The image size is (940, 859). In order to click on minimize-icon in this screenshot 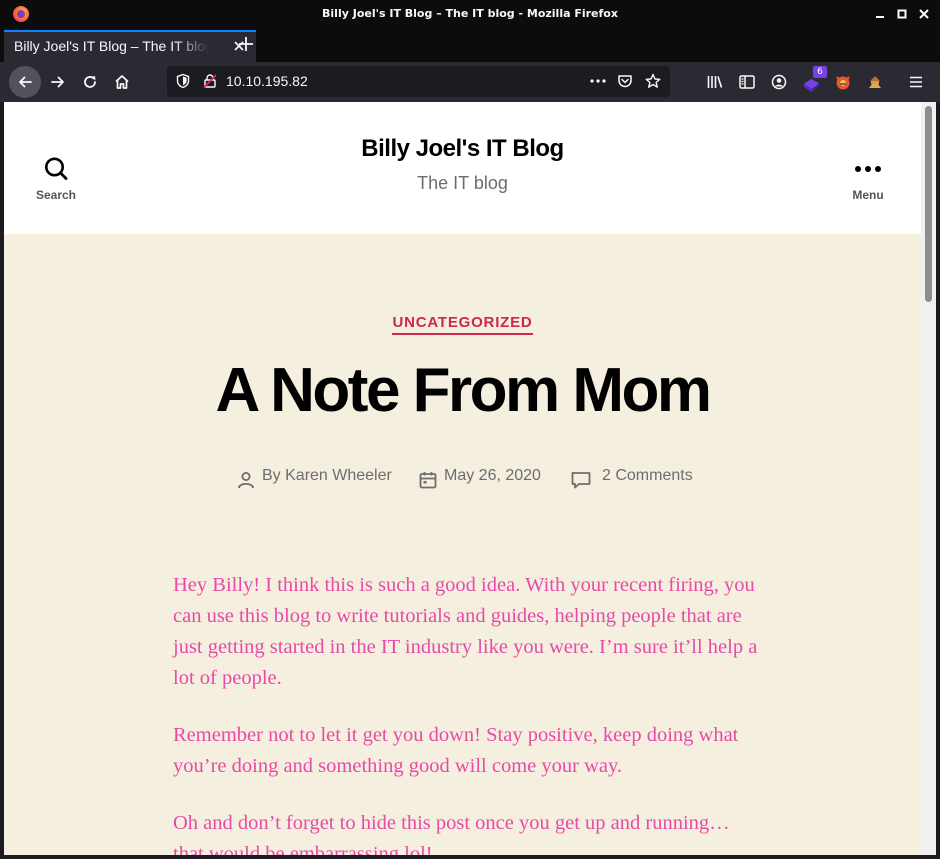, I will do `click(880, 14)`.